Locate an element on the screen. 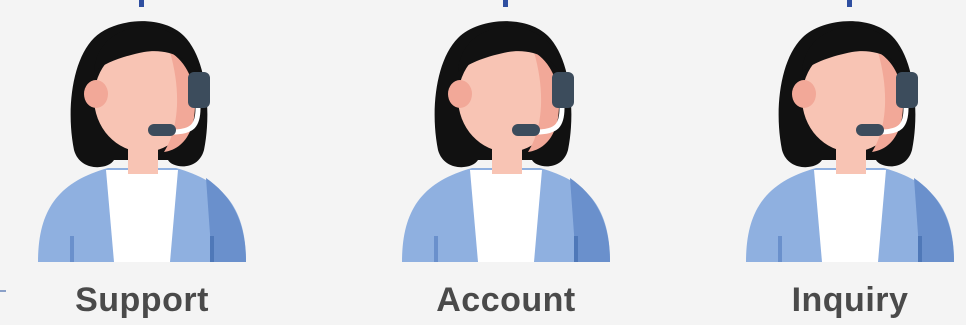 The width and height of the screenshot is (966, 325). agent-label: Account is located at coordinates (506, 300).